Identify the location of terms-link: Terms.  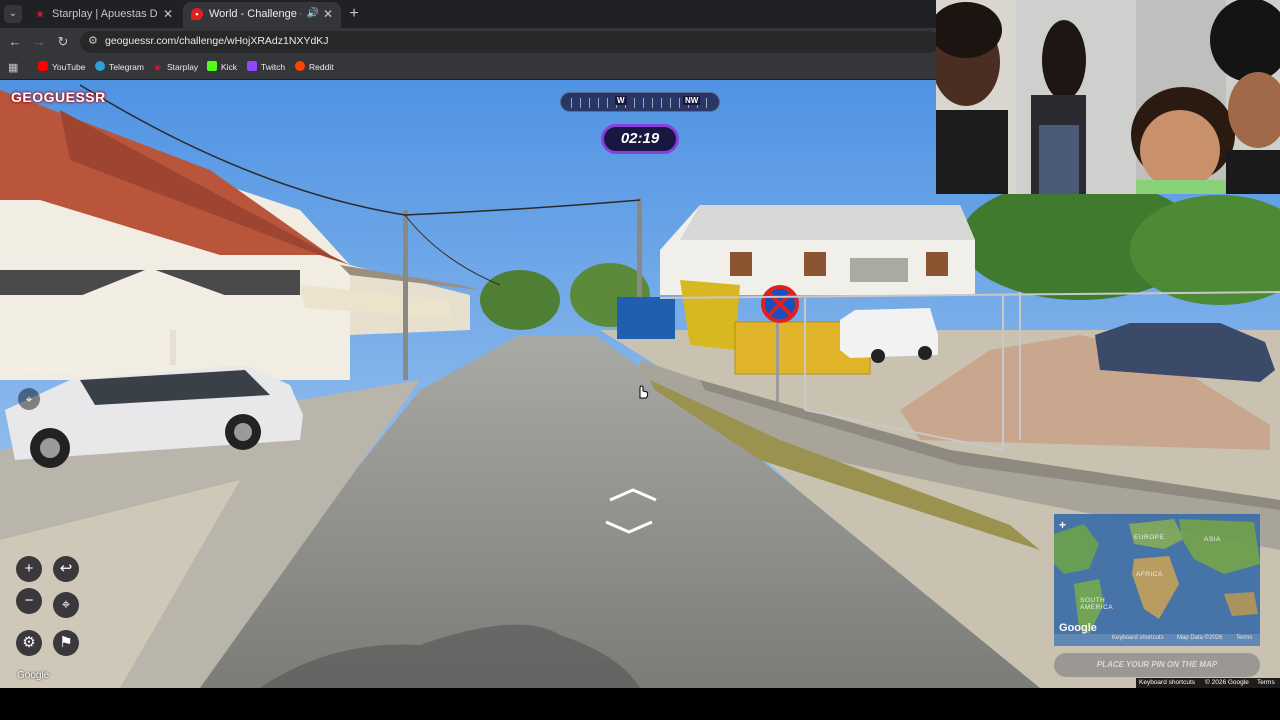
(1266, 683).